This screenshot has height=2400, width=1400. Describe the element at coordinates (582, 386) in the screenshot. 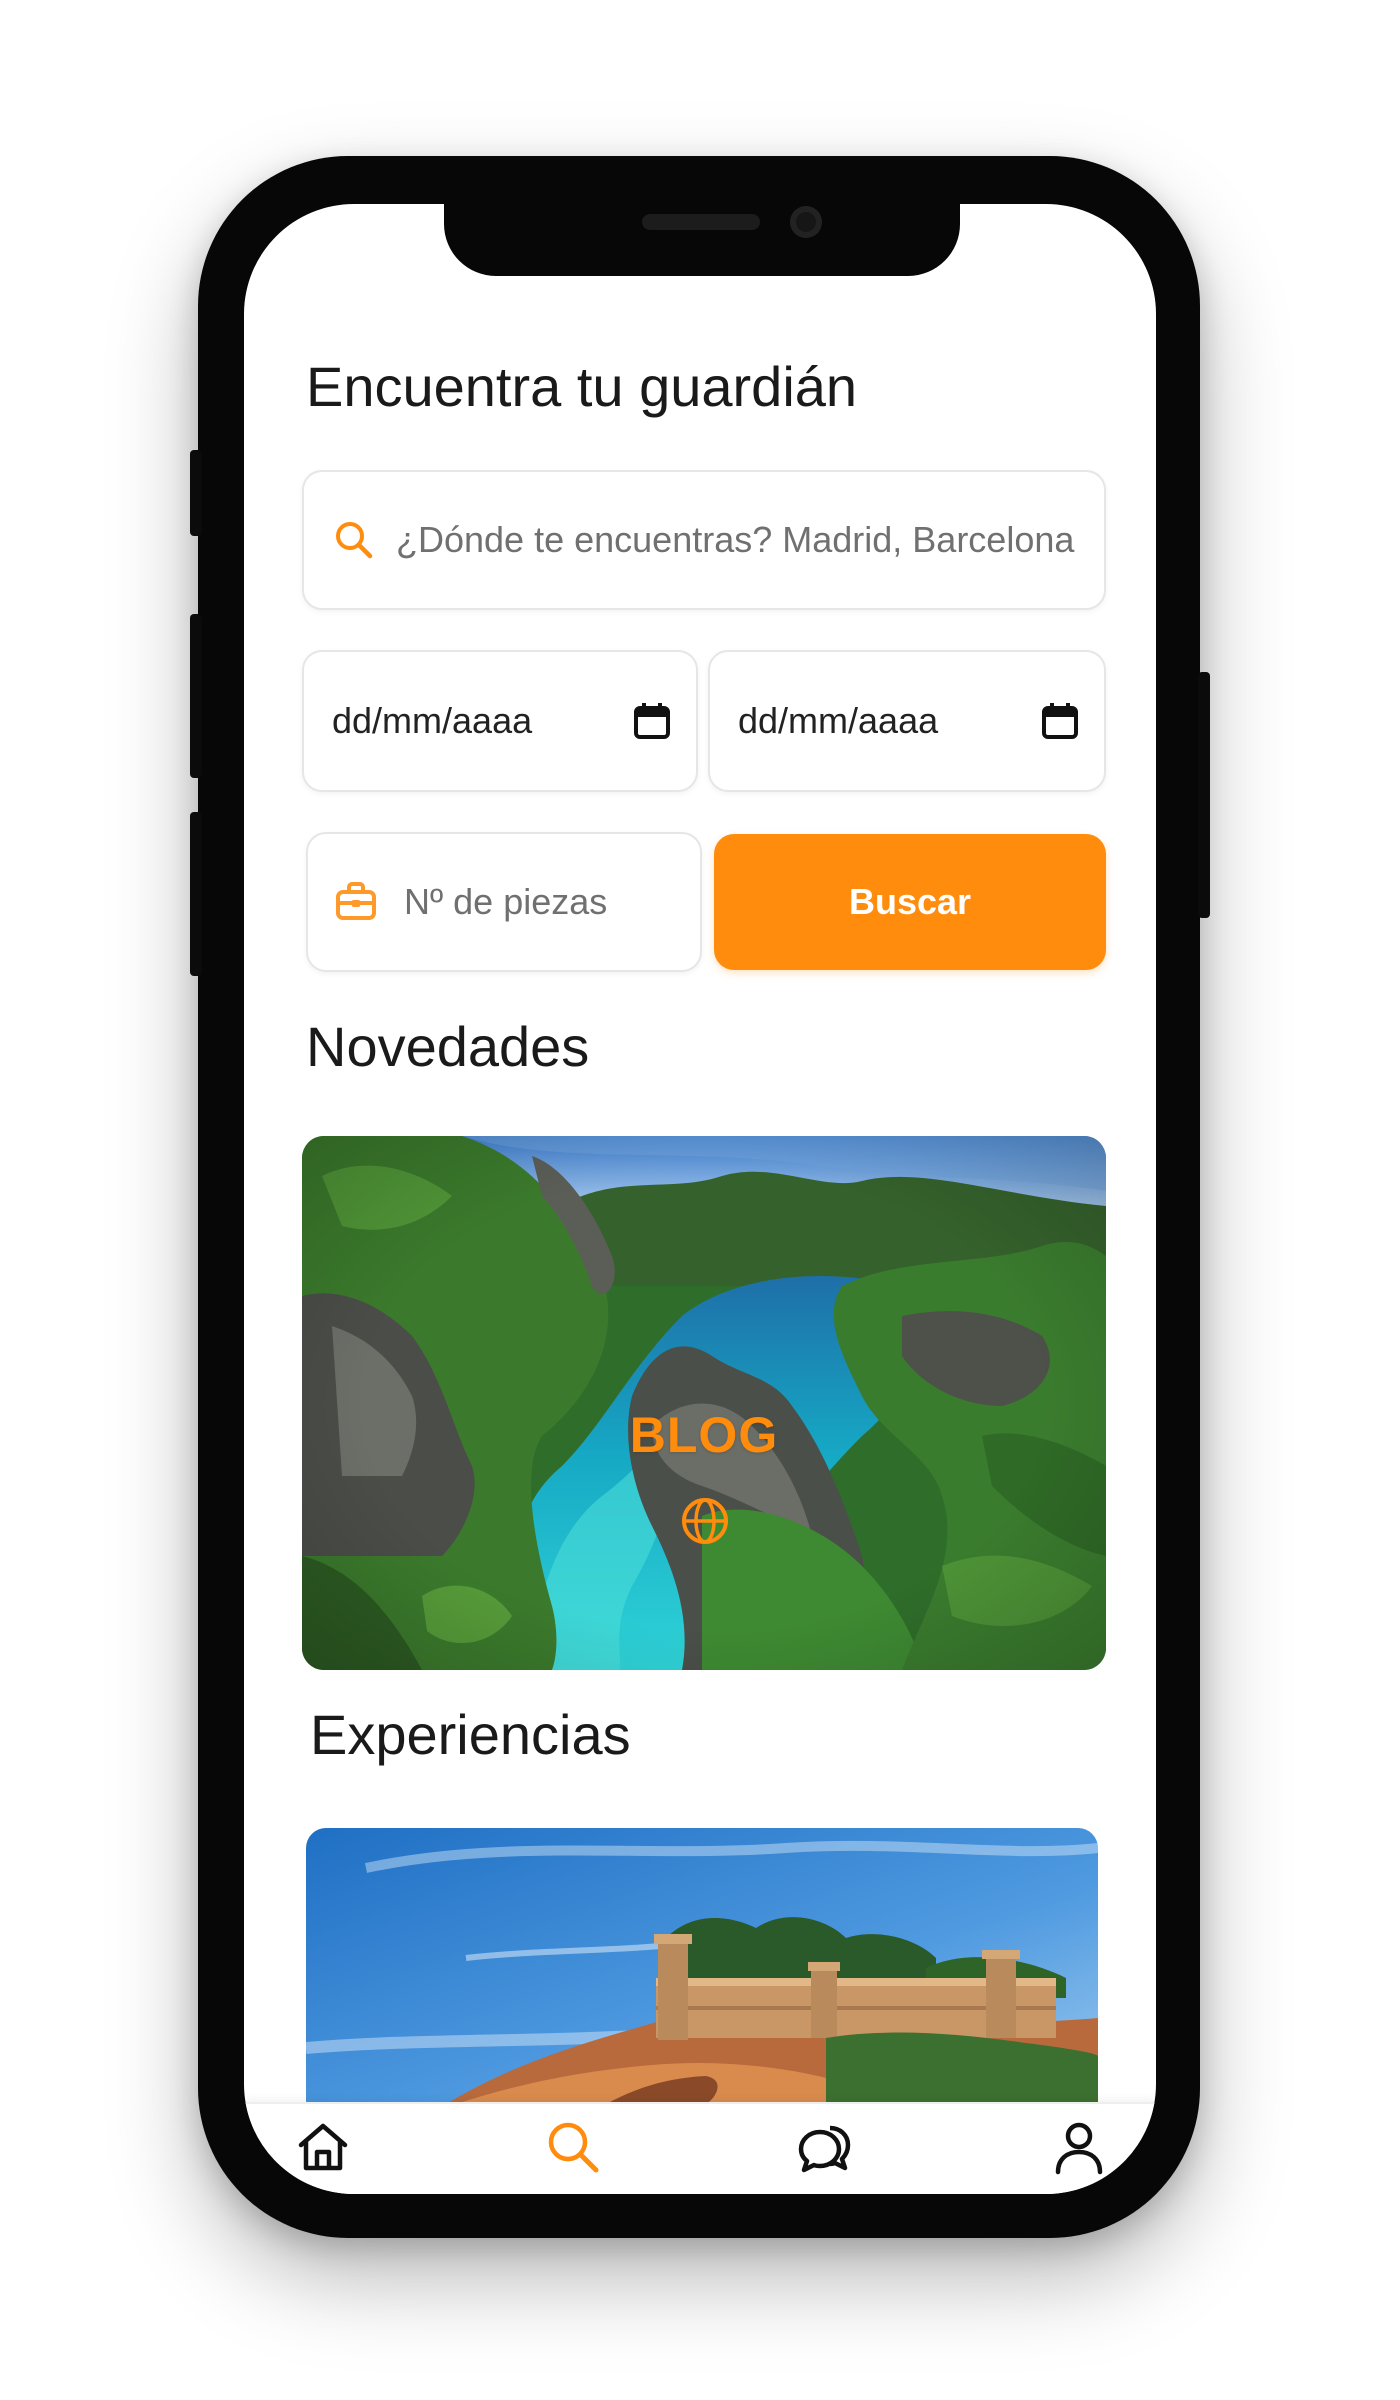

I see `page-title: Encuentra tu guardián` at that location.